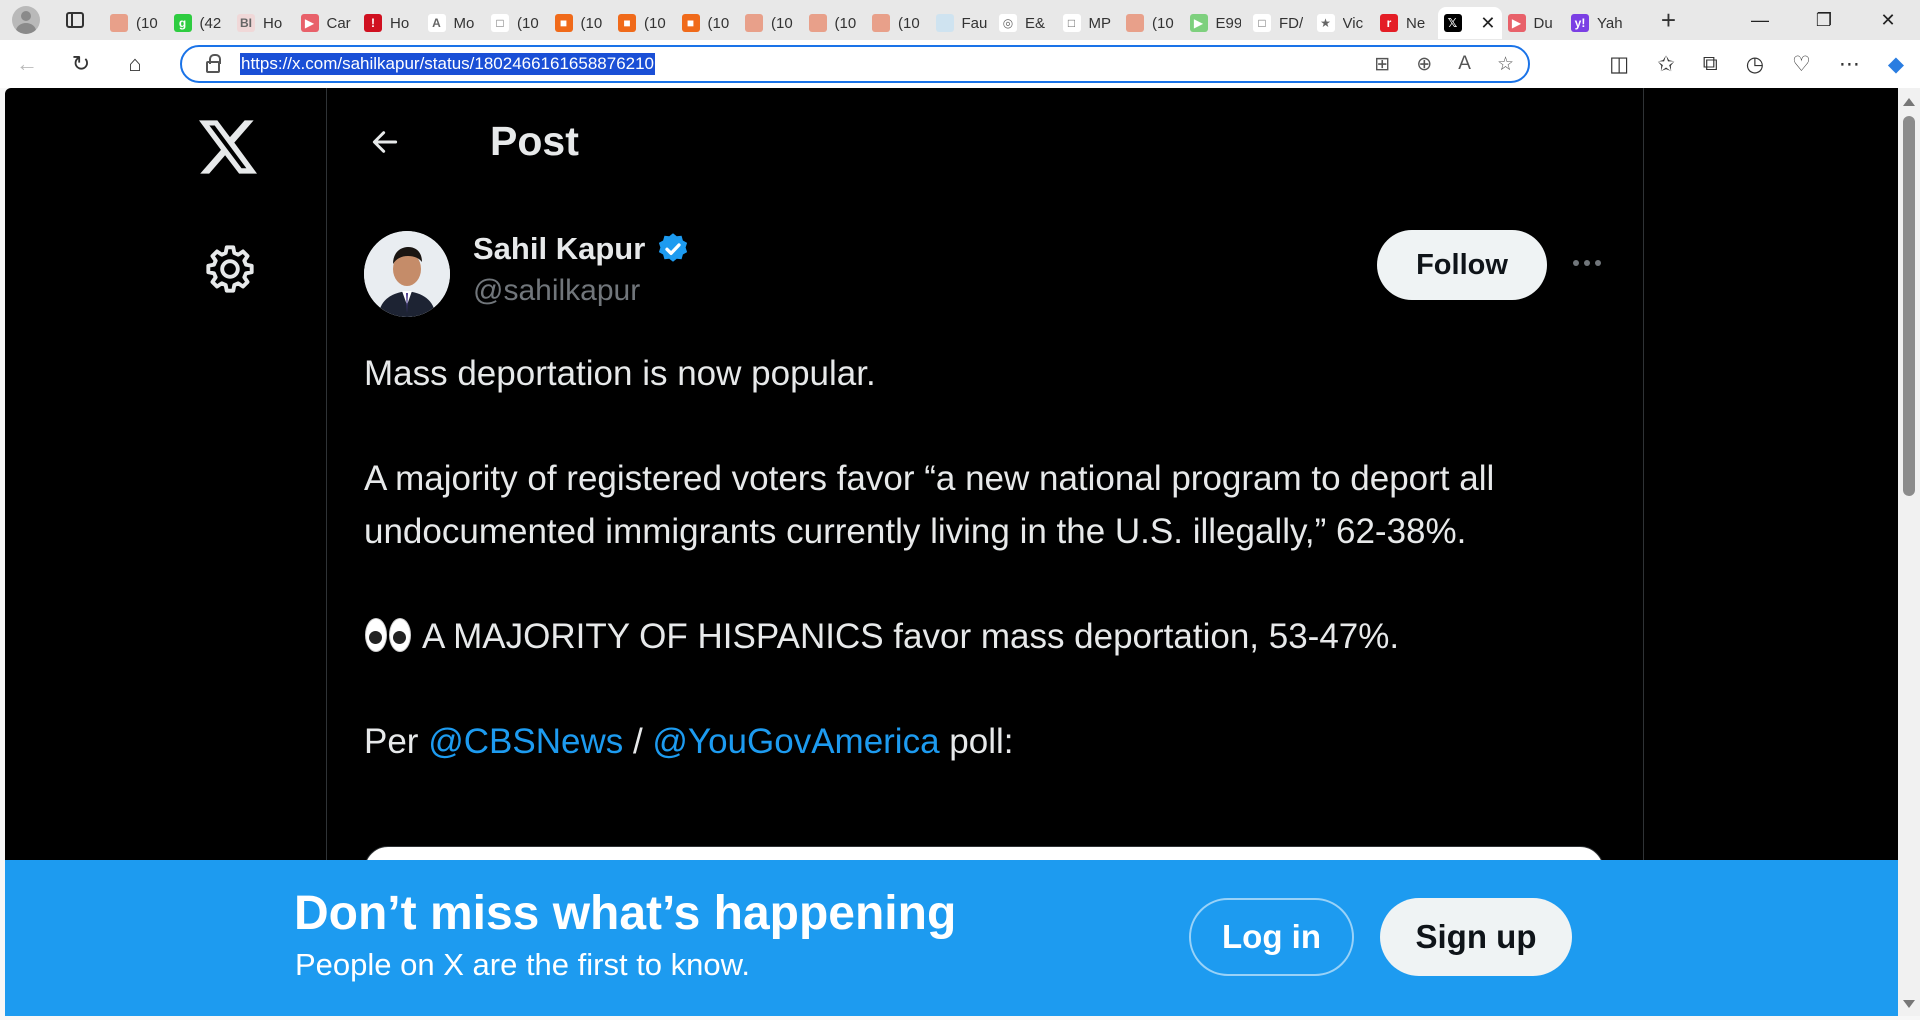 The width and height of the screenshot is (1920, 1020). I want to click on mention-link-yougovamerica: @YouGovAmerica, so click(795, 741).